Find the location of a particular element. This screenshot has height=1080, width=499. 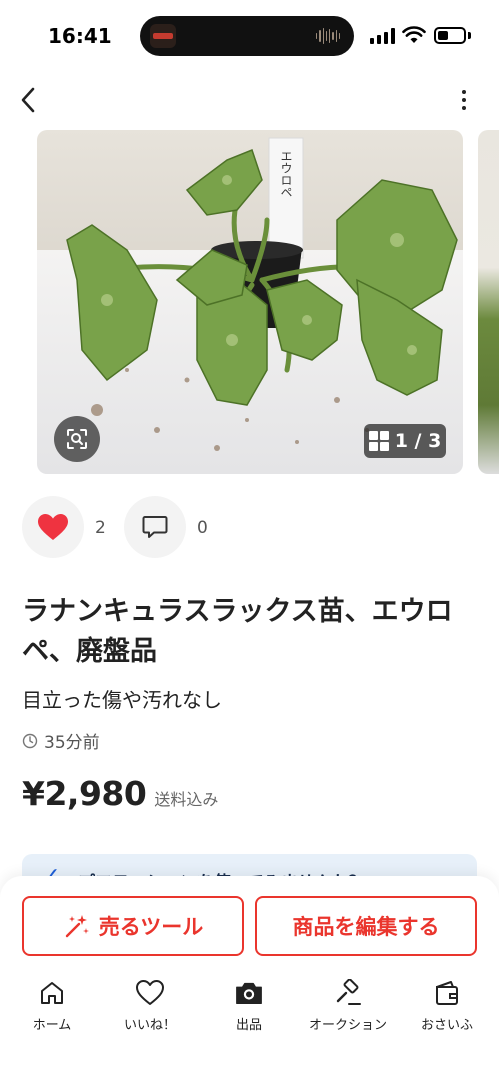

price-block: ¥2,980 送料込み is located at coordinates (120, 793).